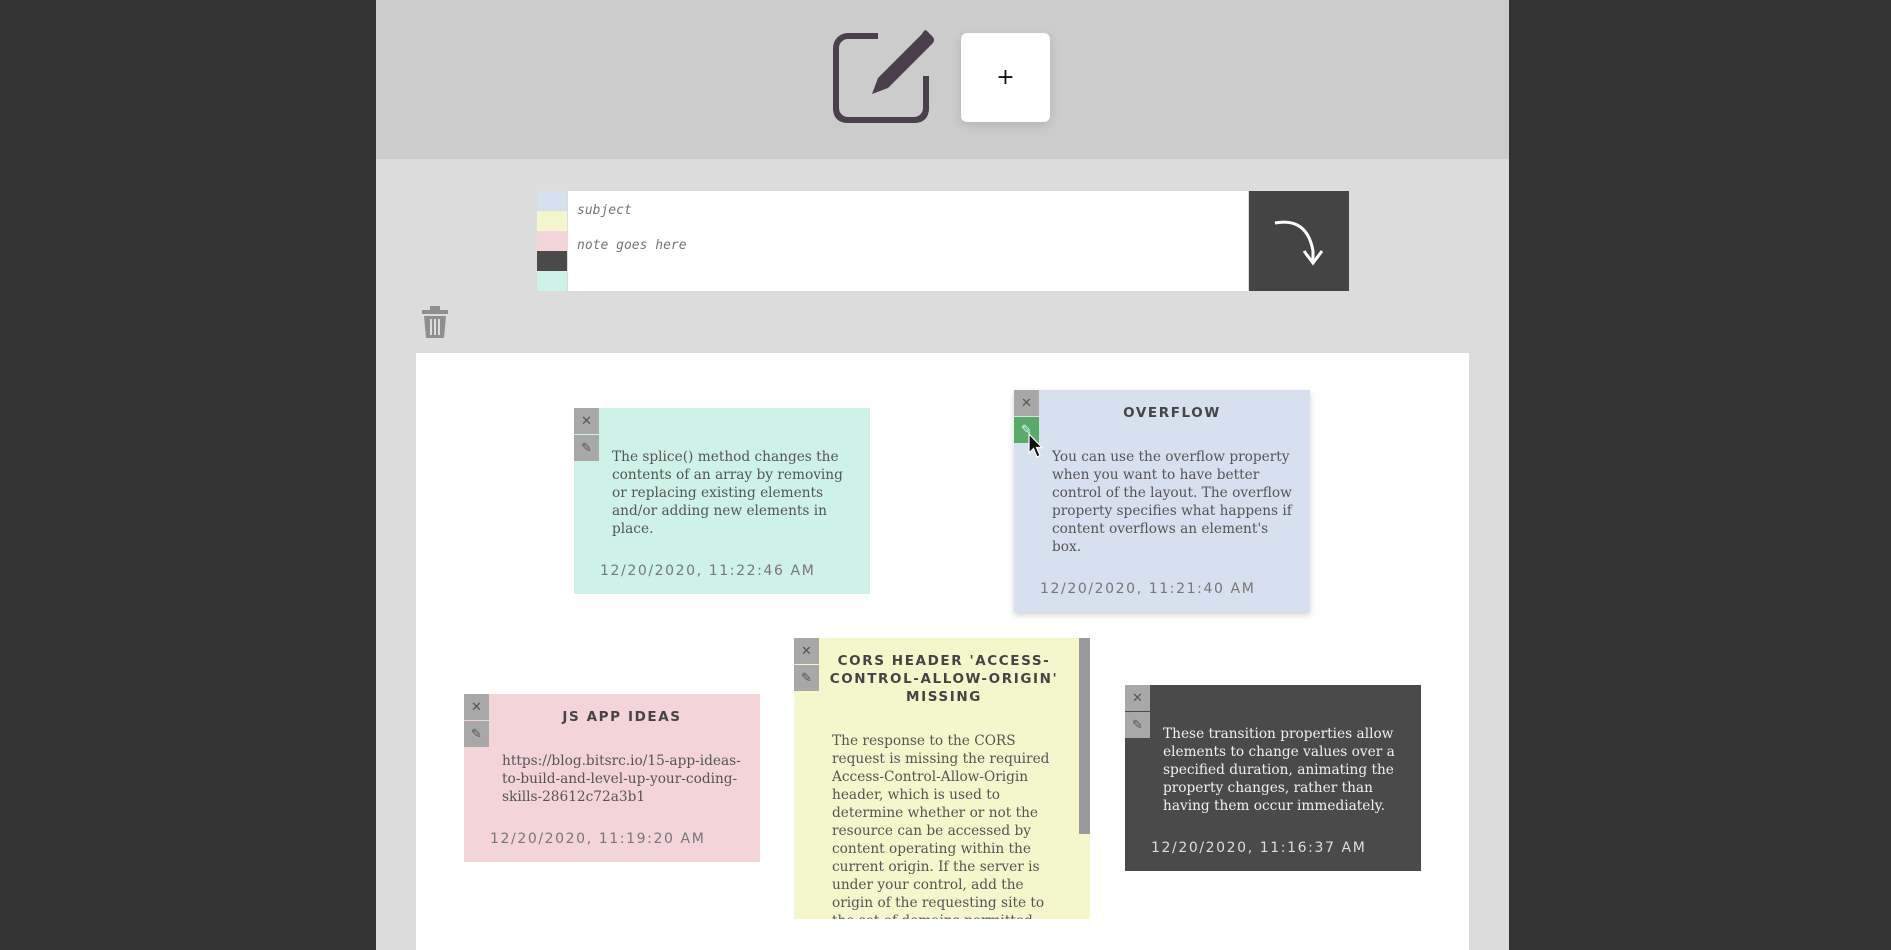  Describe the element at coordinates (598, 839) in the screenshot. I see `note-date: 12/20/2020, 11:19:20 AM` at that location.